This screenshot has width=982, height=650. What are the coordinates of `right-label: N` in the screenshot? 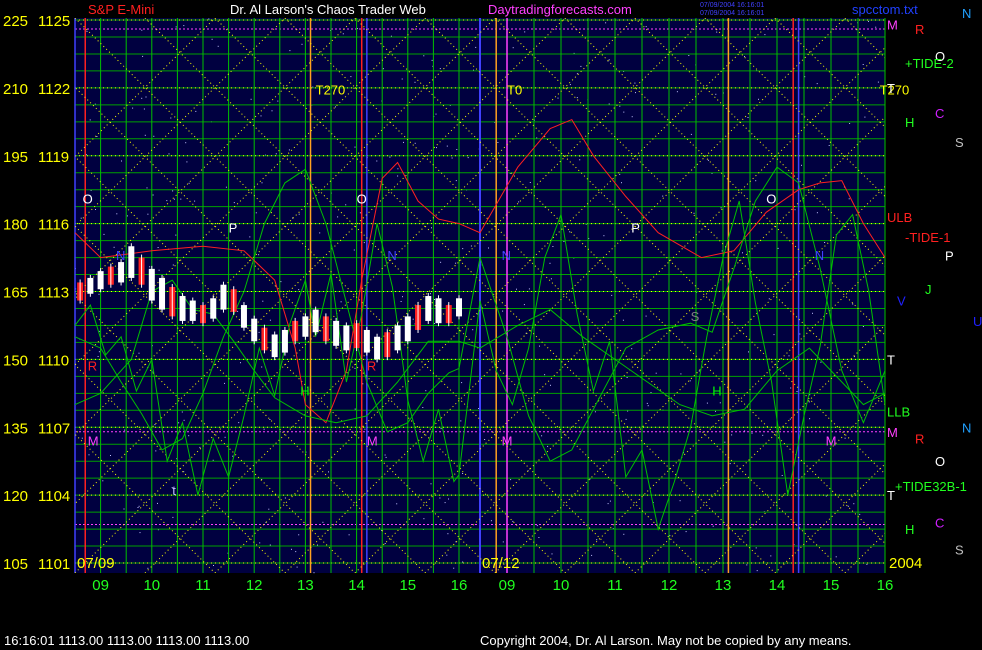 It's located at (966, 427).